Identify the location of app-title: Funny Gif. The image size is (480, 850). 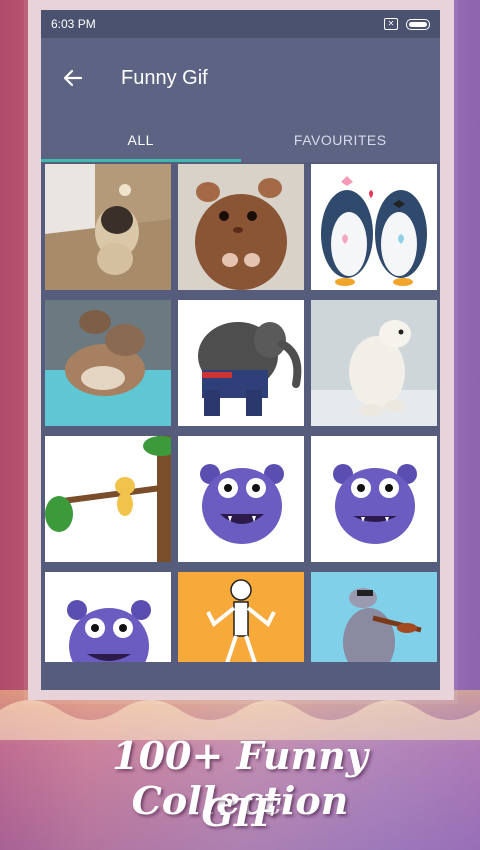
(164, 78).